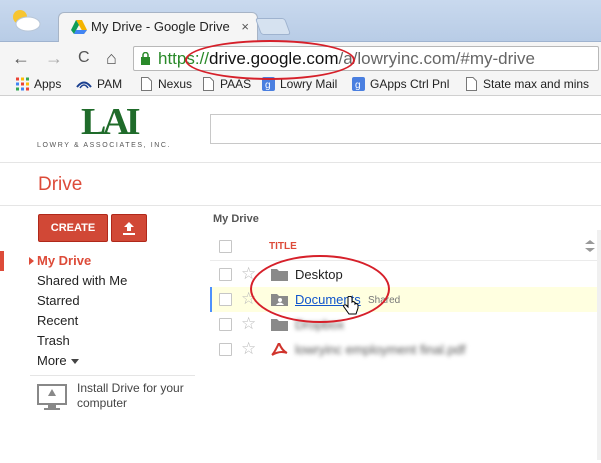  Describe the element at coordinates (245, 26) in the screenshot. I see `tab-close-icon: ×` at that location.